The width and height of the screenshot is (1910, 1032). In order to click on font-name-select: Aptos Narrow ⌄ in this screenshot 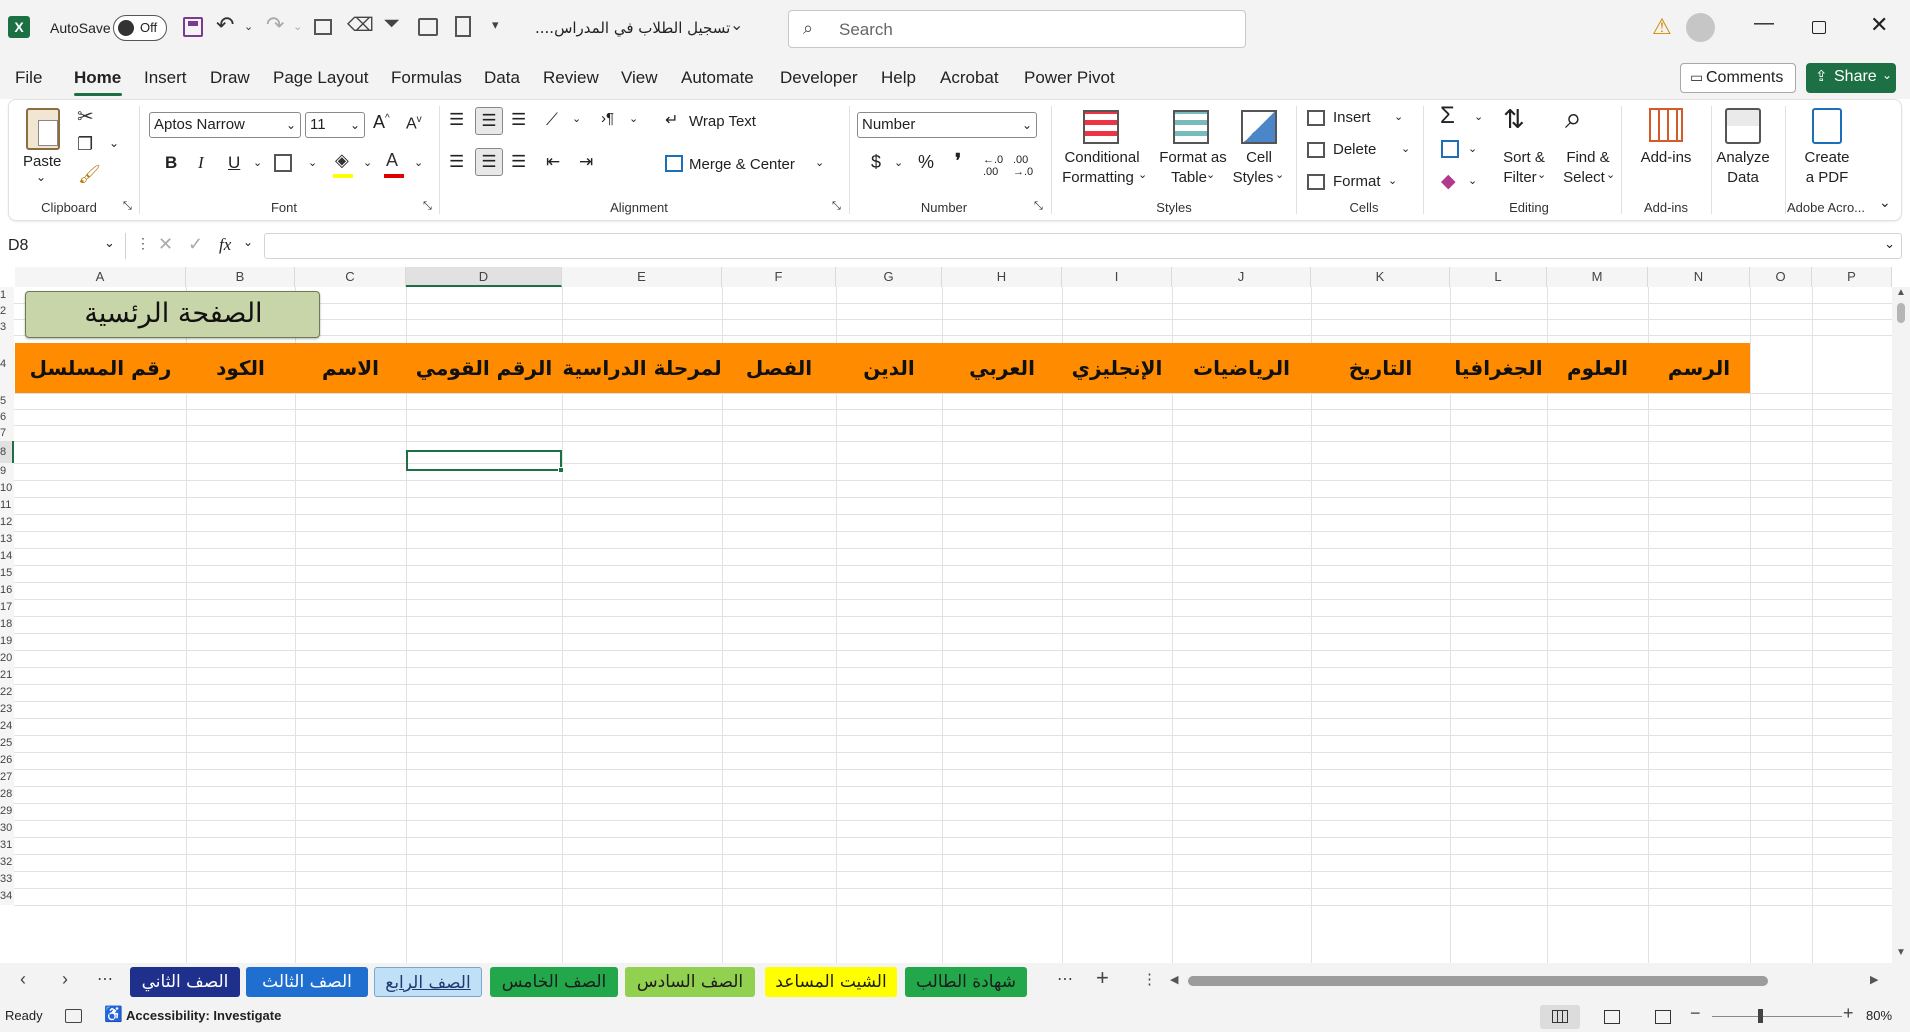, I will do `click(225, 125)`.